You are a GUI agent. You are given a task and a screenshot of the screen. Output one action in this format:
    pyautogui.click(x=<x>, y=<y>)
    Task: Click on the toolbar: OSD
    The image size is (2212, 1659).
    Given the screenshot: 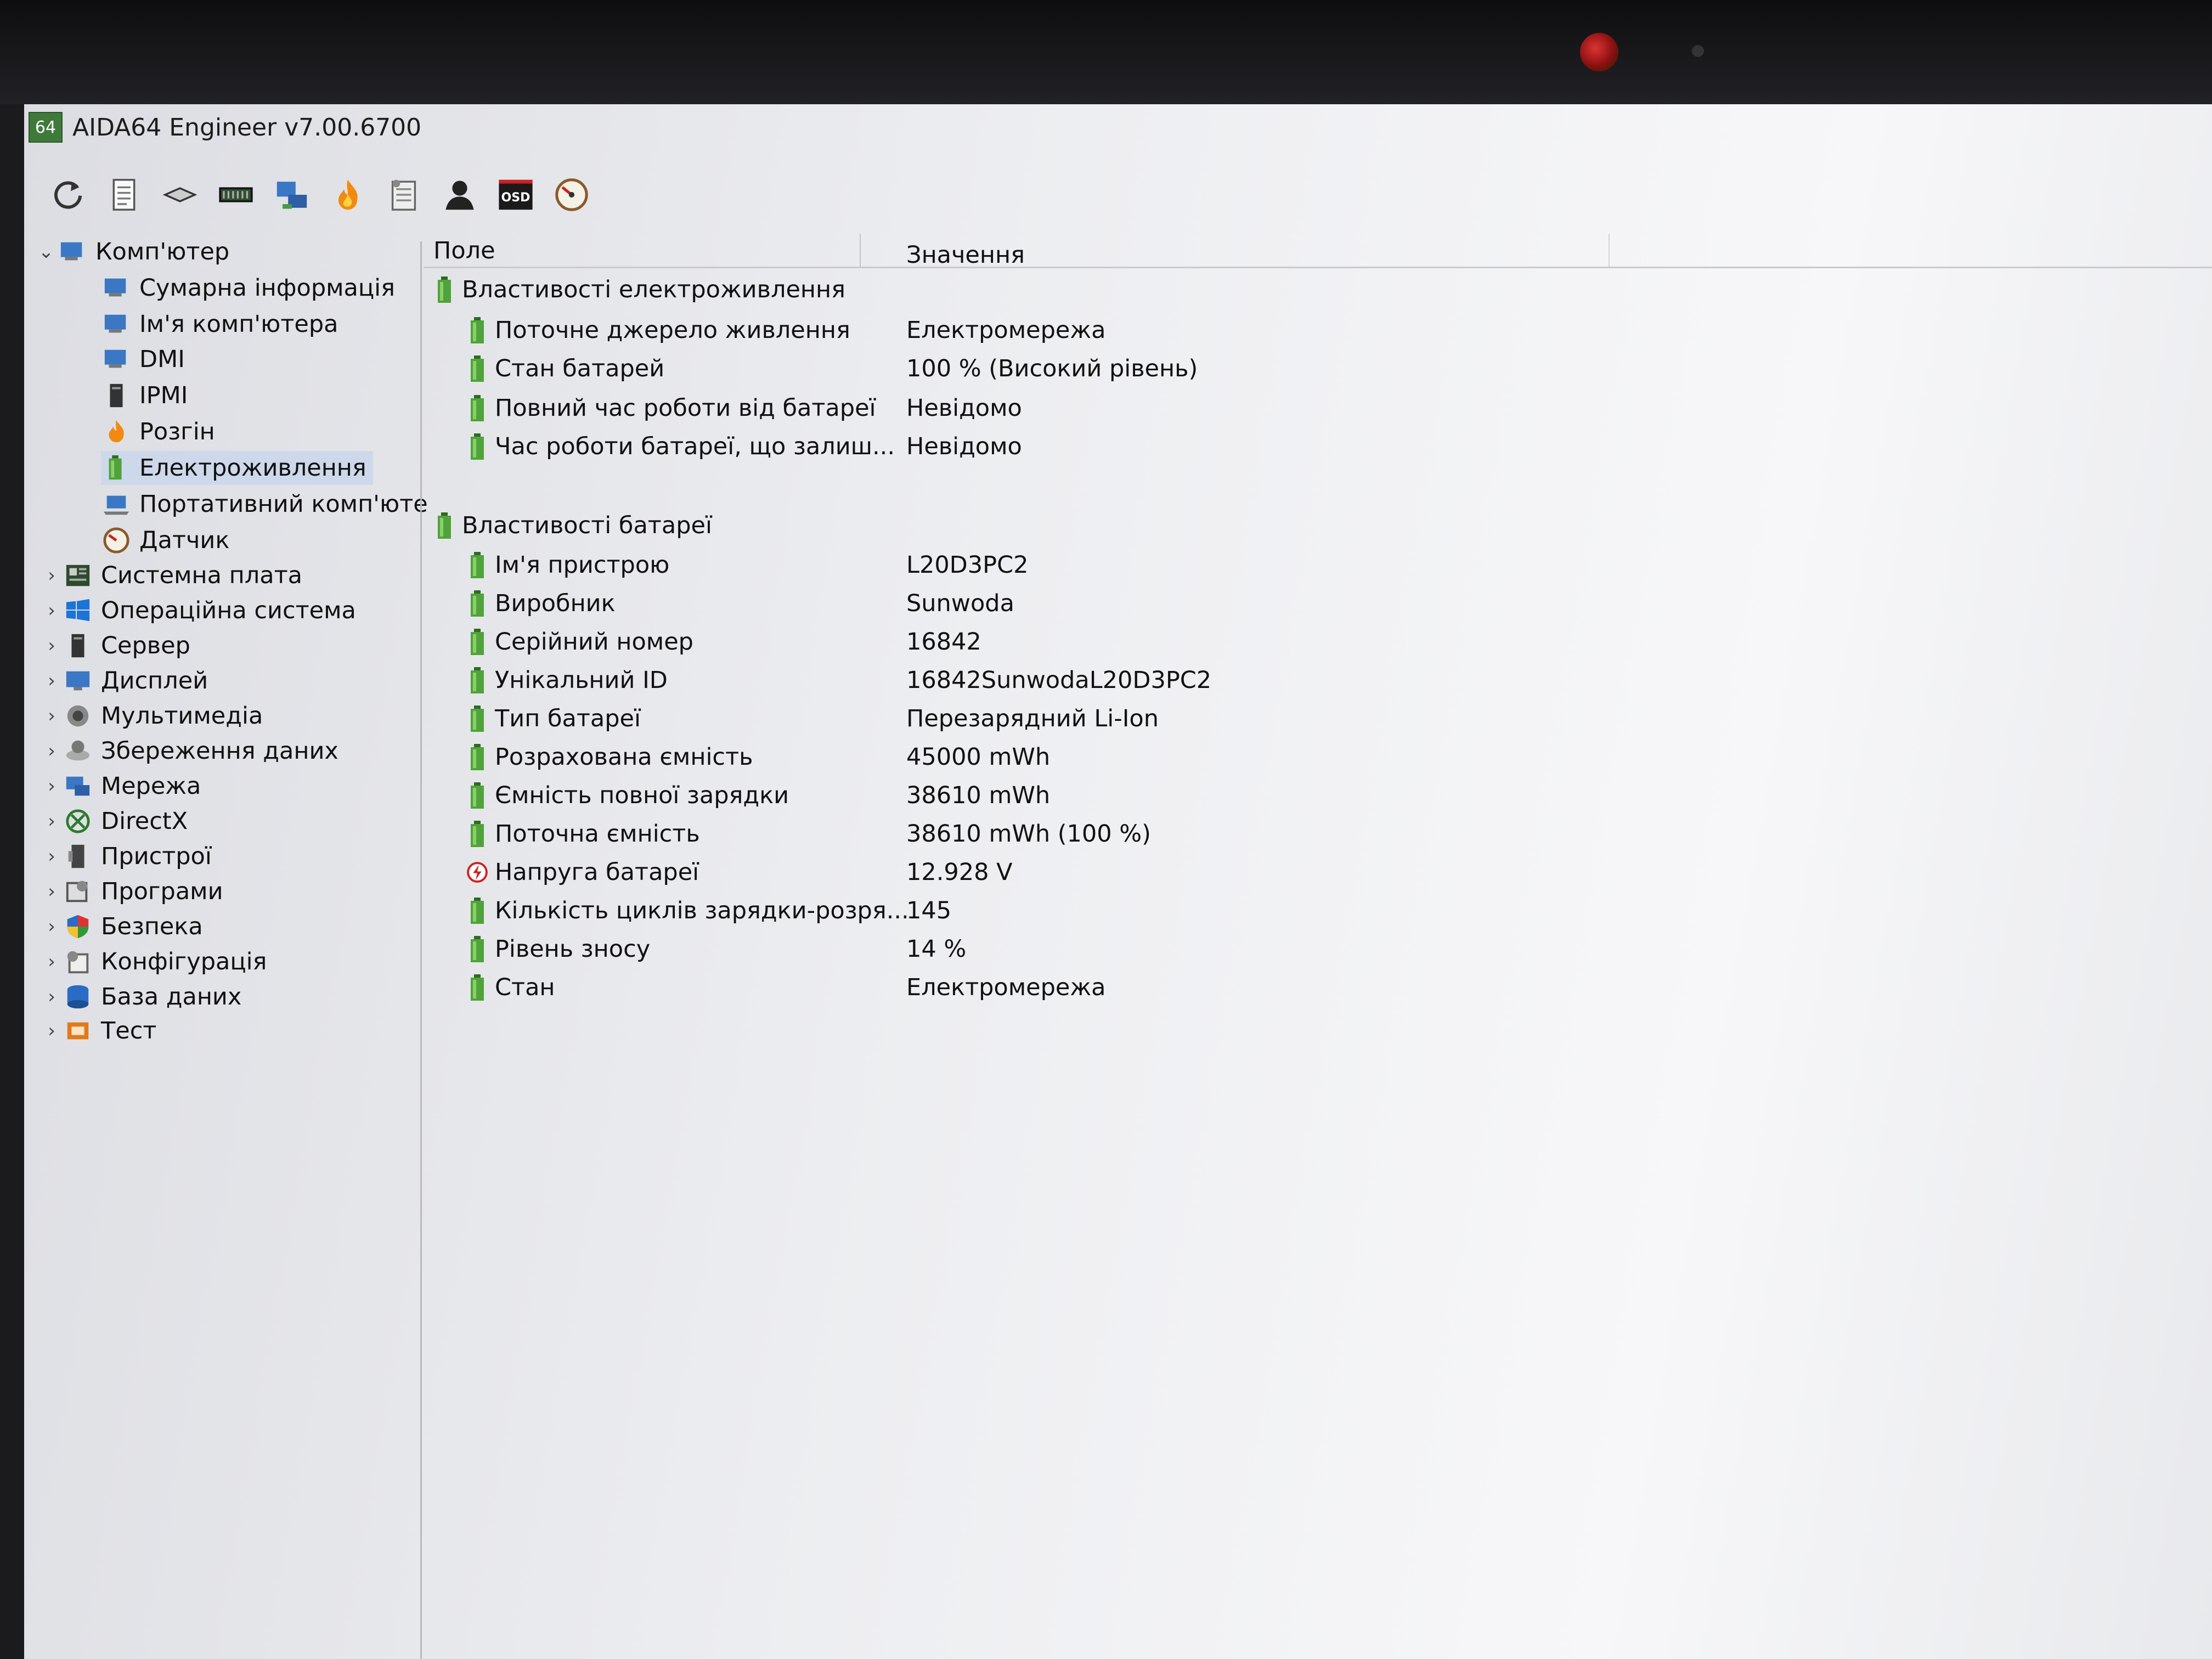 What is the action you would take?
    pyautogui.click(x=307, y=195)
    